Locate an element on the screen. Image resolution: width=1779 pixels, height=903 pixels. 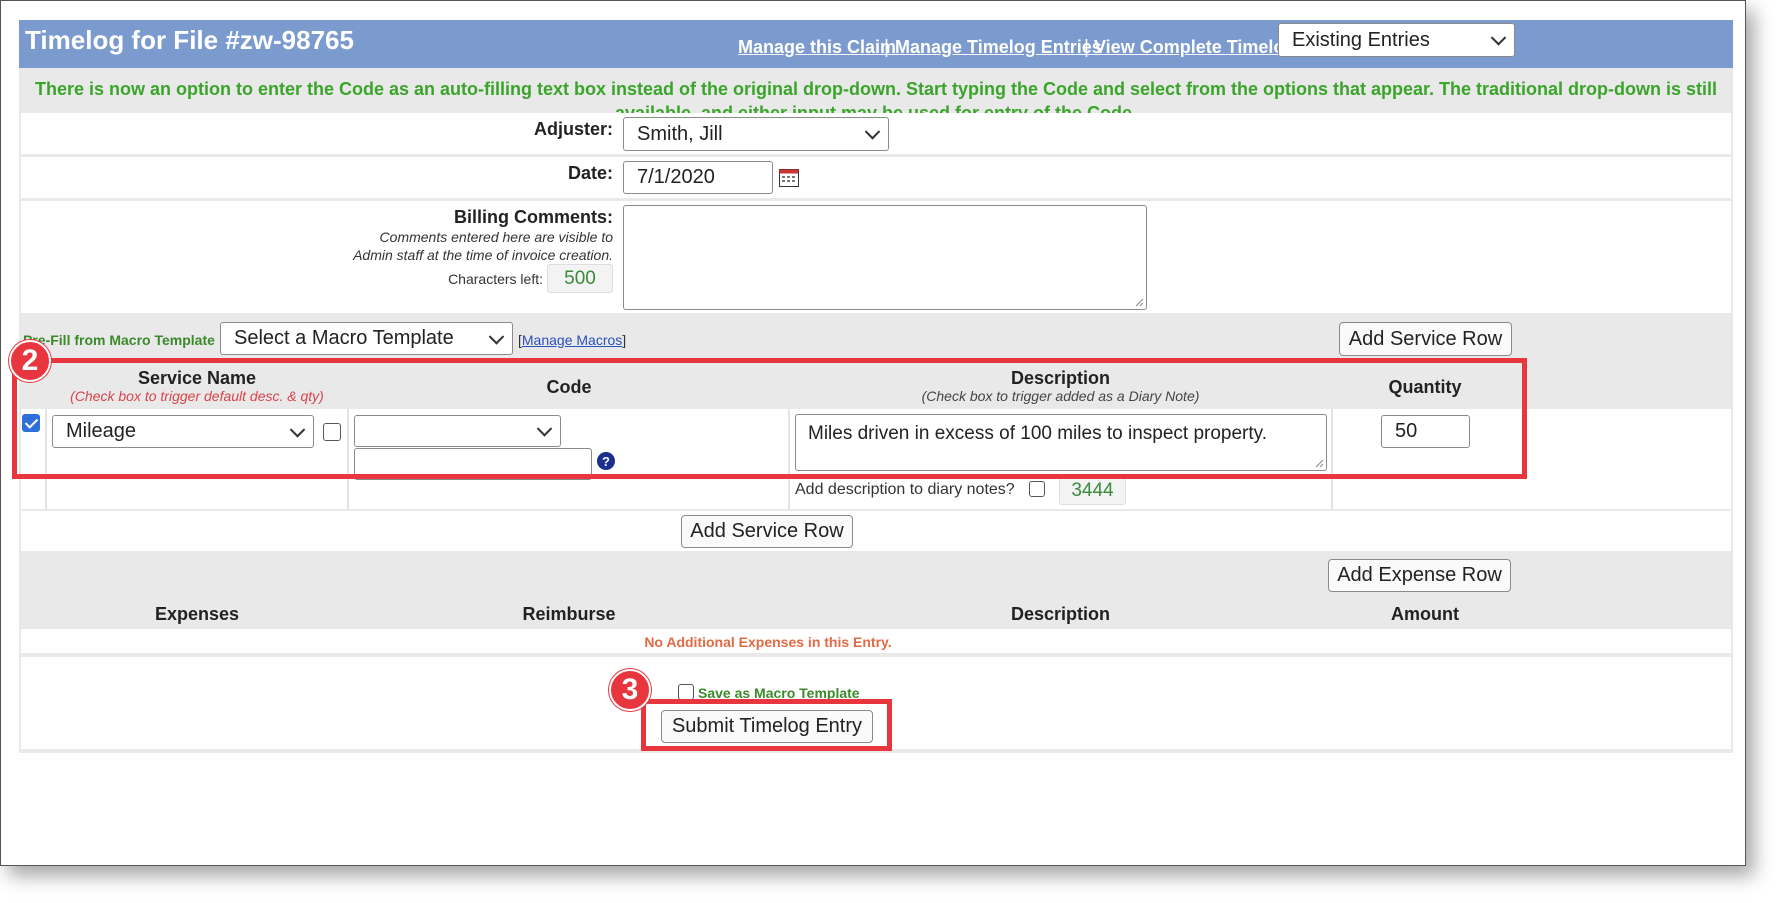
step-3-badge: 3 is located at coordinates (630, 690).